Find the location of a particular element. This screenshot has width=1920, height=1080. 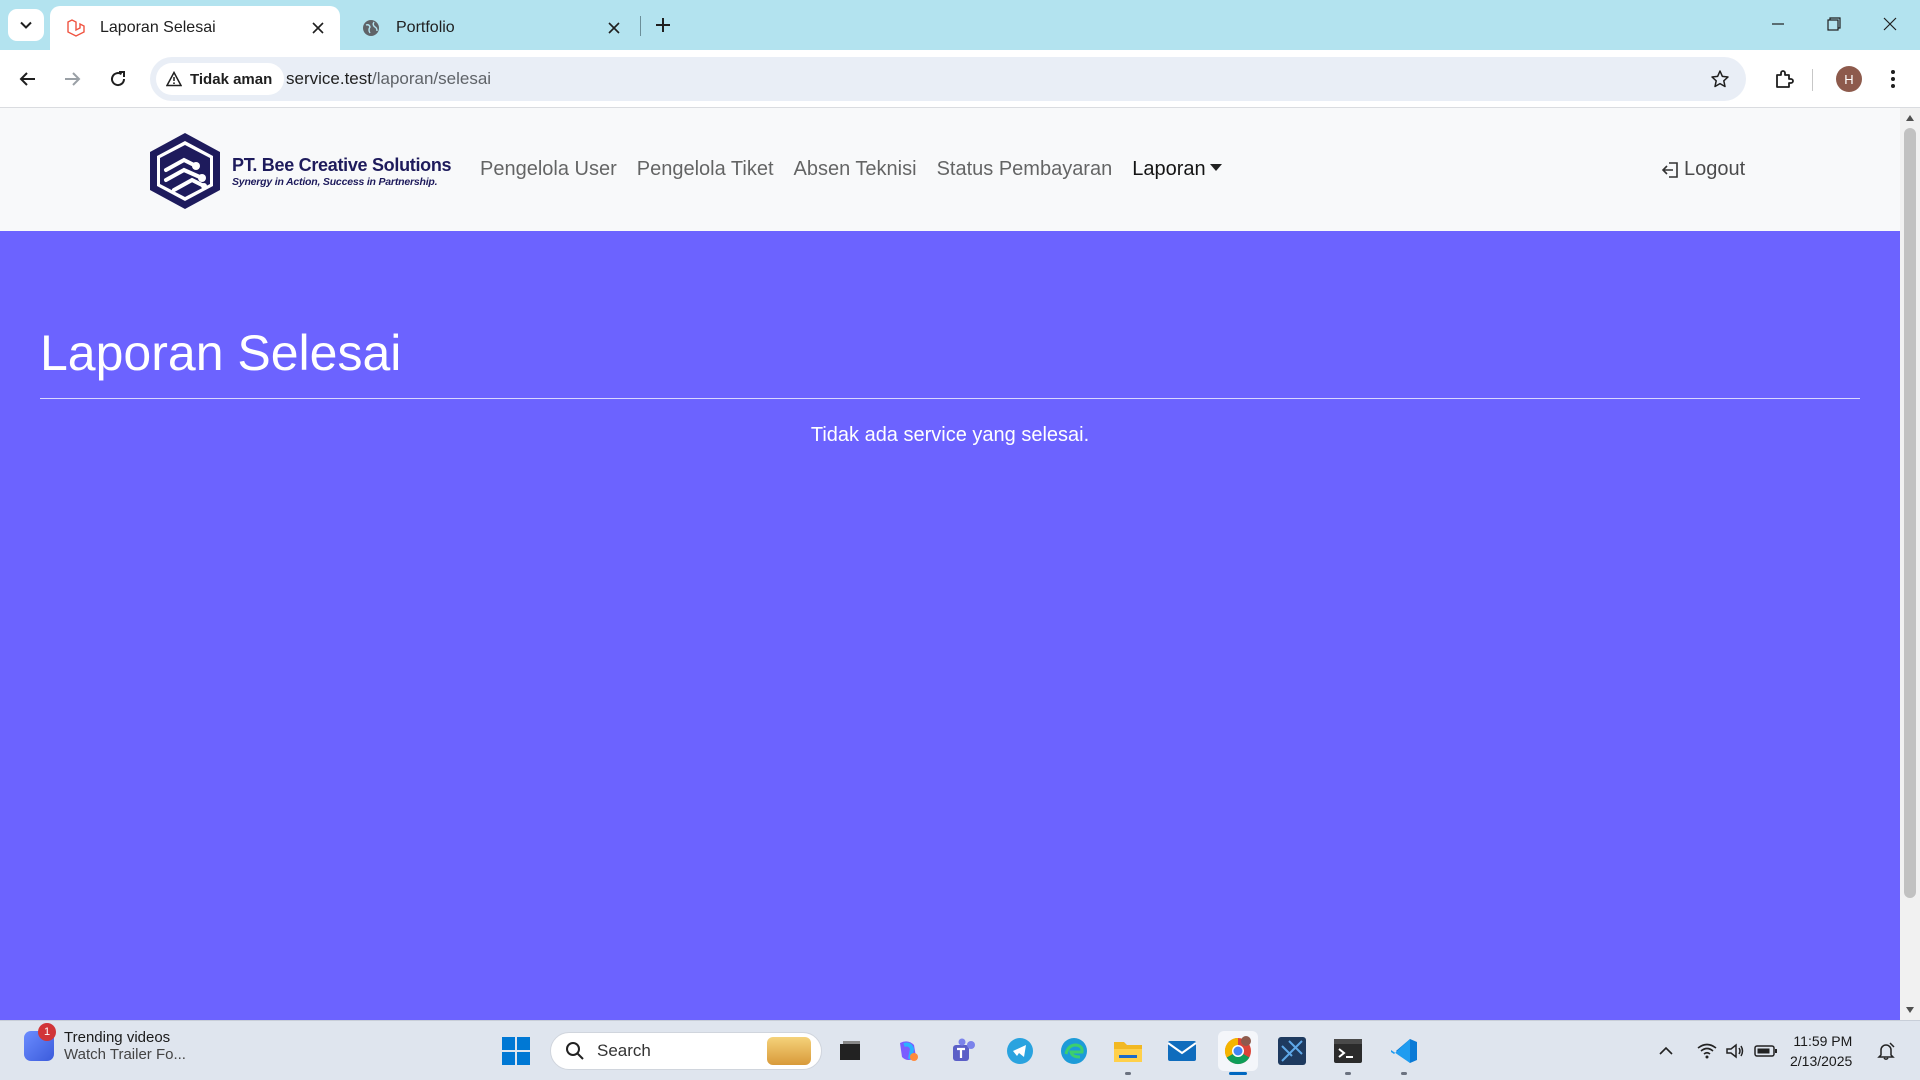

file-explorer-button is located at coordinates (1128, 1053).